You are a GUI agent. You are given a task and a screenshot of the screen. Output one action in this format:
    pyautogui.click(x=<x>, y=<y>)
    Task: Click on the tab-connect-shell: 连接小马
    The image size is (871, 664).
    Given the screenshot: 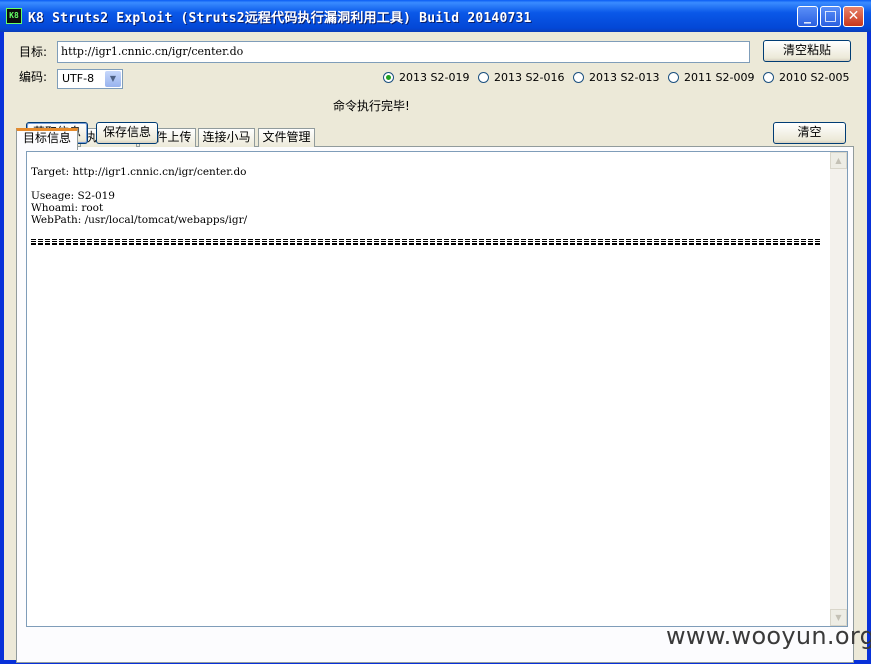 What is the action you would take?
    pyautogui.click(x=226, y=137)
    